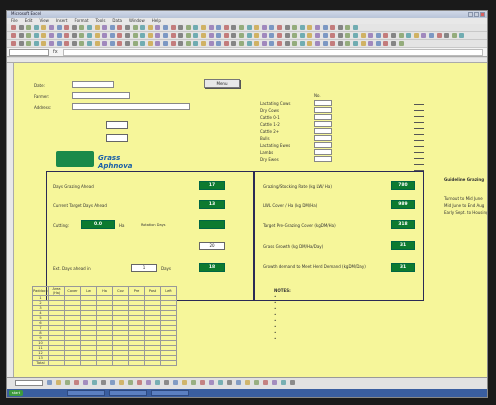  What do you see at coordinates (29, 383) in the screenshot?
I see `sheet-tab` at bounding box center [29, 383].